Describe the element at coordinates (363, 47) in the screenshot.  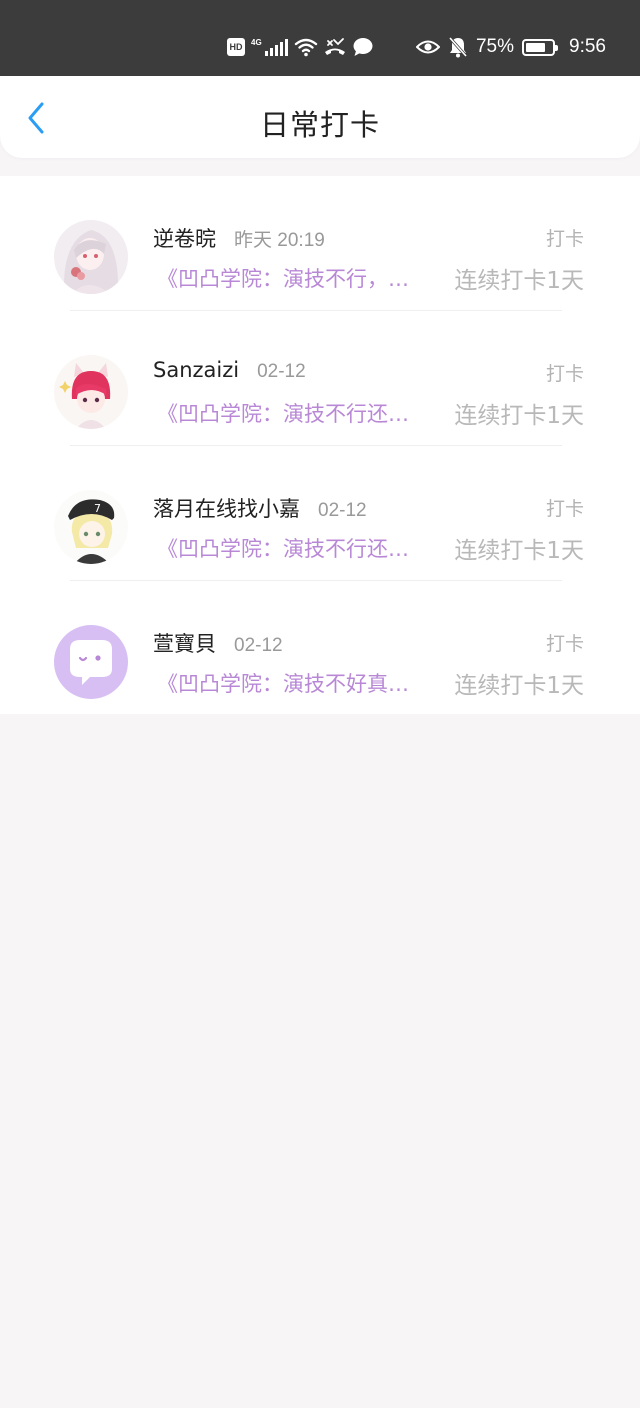
I see `message-icon` at that location.